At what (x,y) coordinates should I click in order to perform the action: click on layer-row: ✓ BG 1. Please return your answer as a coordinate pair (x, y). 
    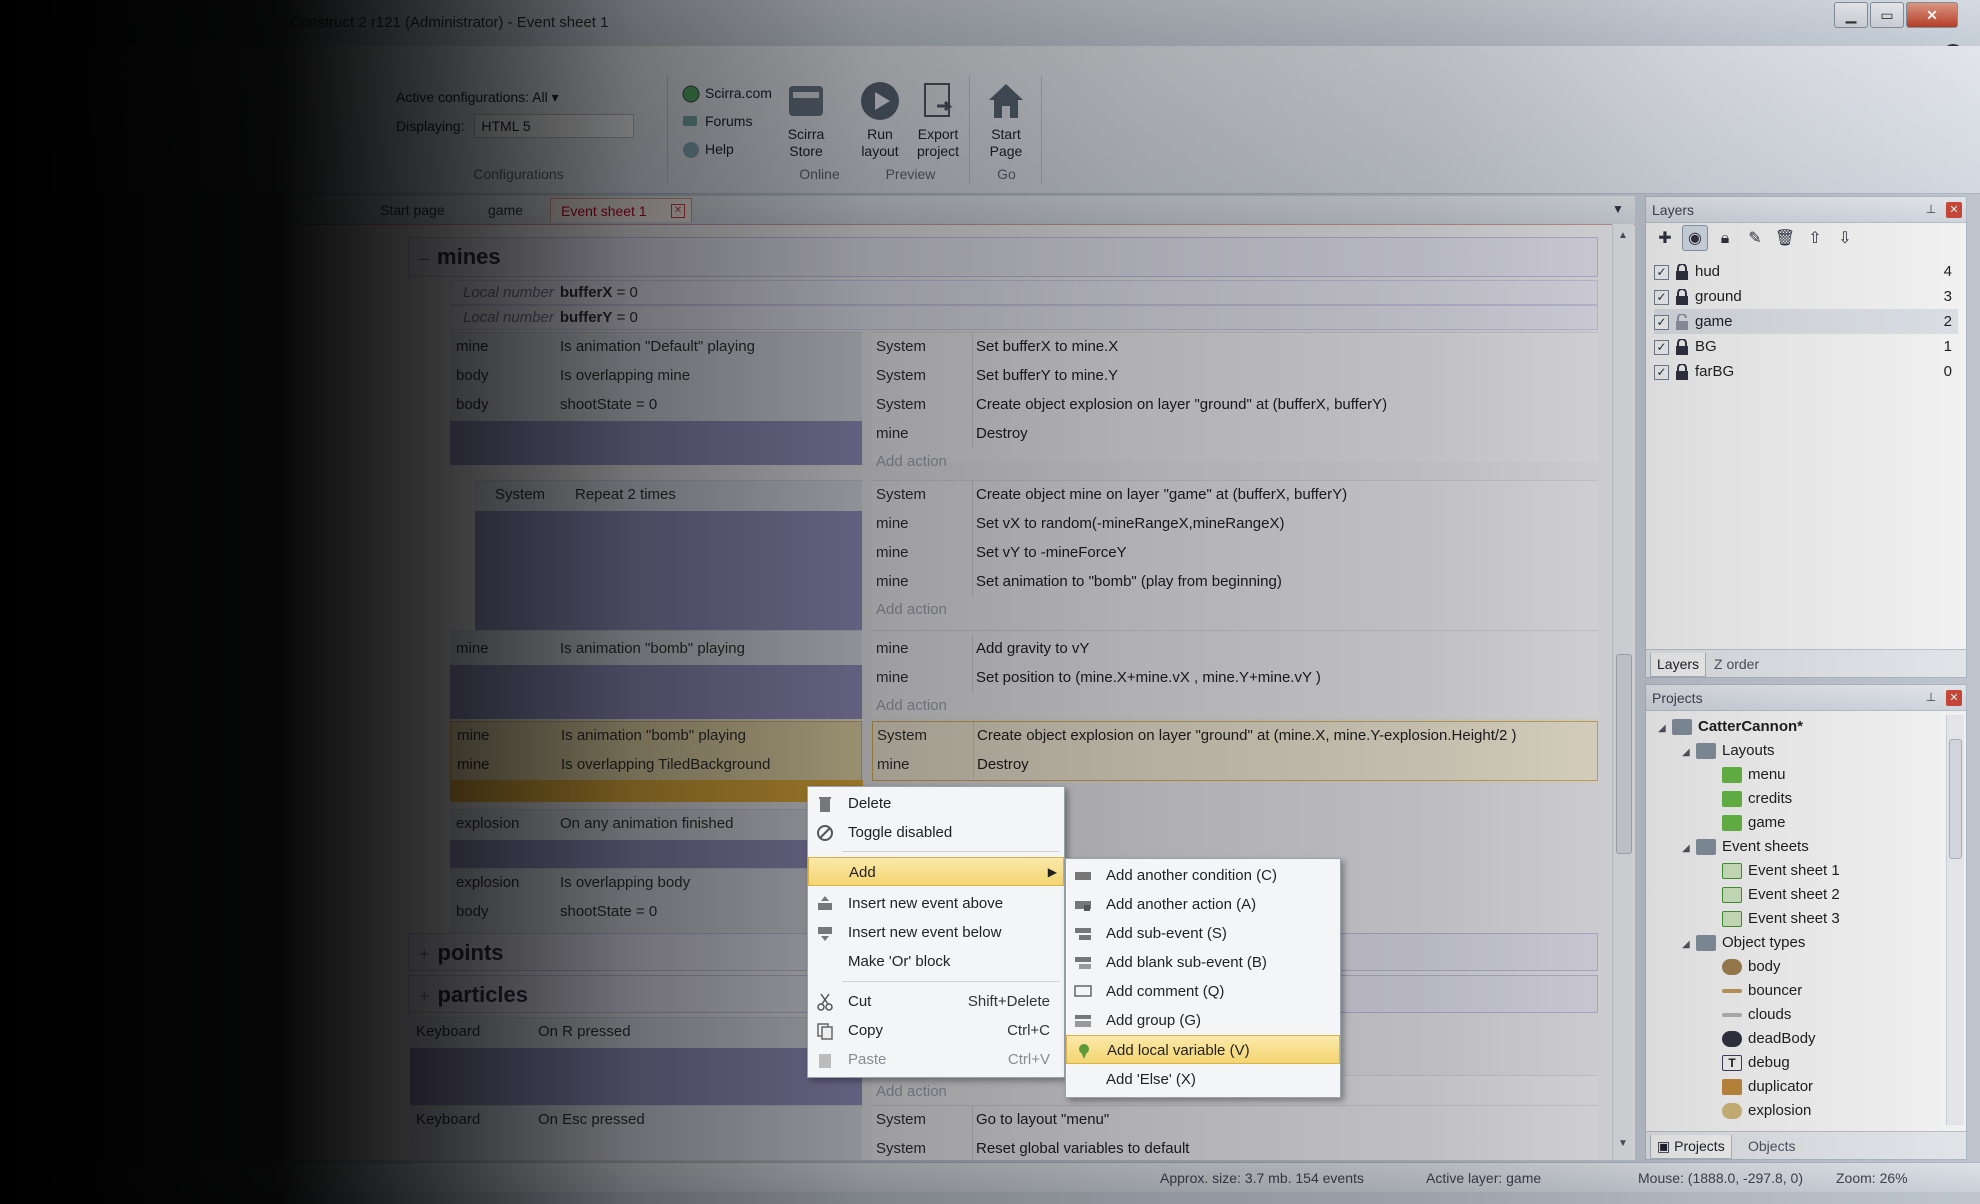
    Looking at the image, I should click on (1806, 346).